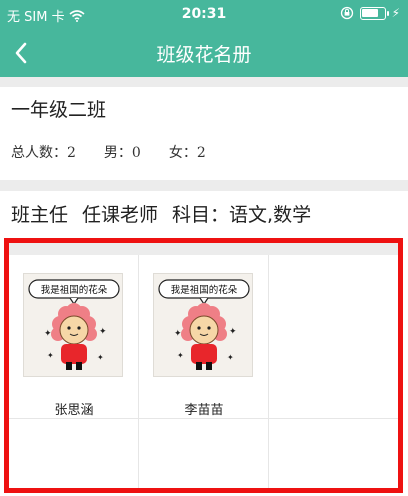 Image resolution: width=408 pixels, height=496 pixels. Describe the element at coordinates (43, 153) in the screenshot. I see `total-count: 总人数：2` at that location.